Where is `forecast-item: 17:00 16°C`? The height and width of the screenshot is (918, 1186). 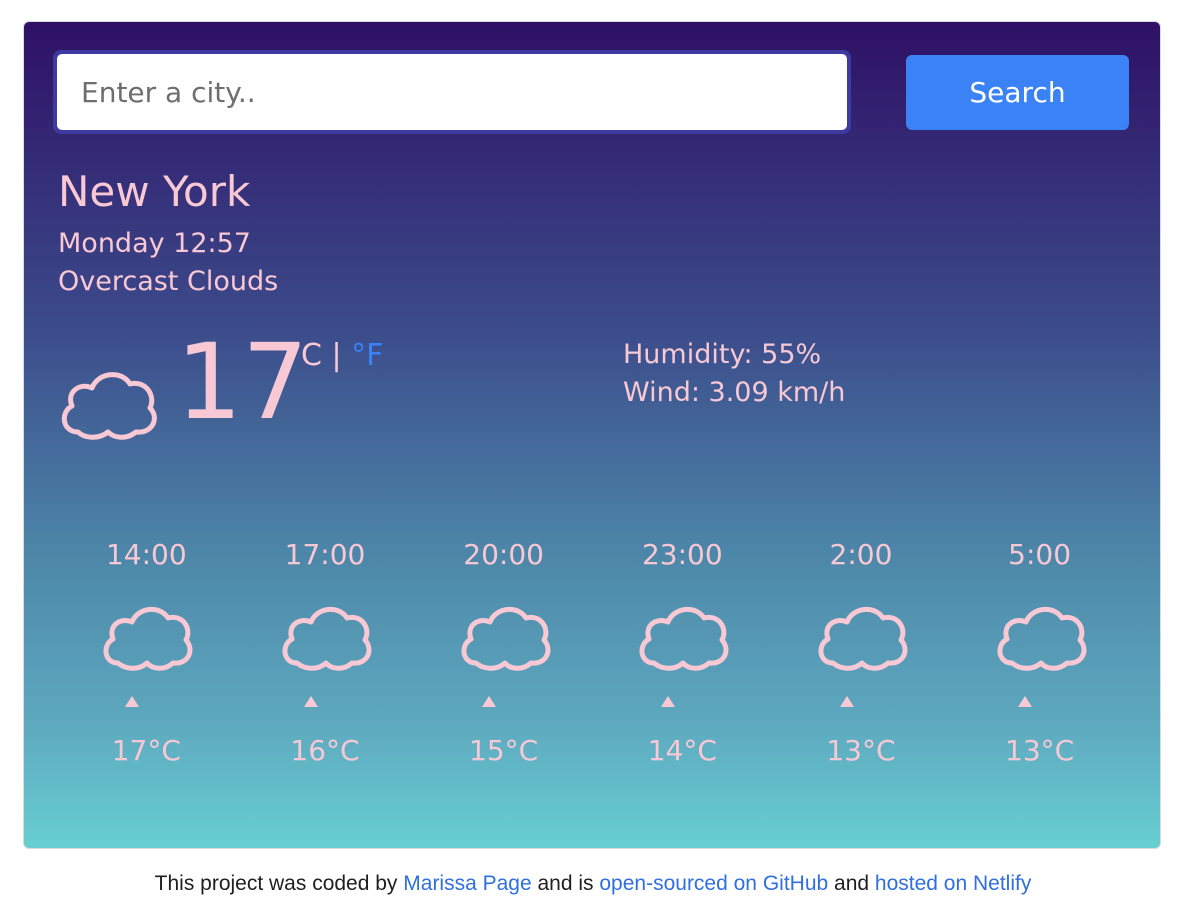 forecast-item: 17:00 16°C is located at coordinates (325, 663).